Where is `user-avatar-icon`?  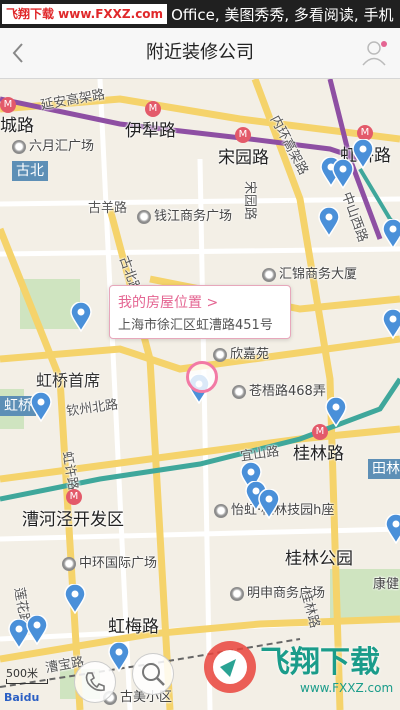
user-avatar-icon is located at coordinates (374, 53).